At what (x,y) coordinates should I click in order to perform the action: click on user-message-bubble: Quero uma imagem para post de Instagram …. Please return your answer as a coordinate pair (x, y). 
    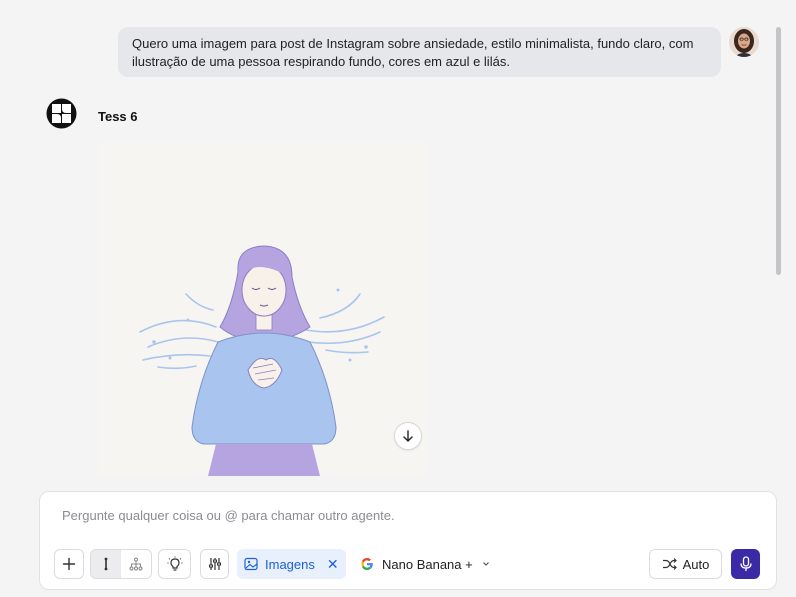
    Looking at the image, I should click on (419, 52).